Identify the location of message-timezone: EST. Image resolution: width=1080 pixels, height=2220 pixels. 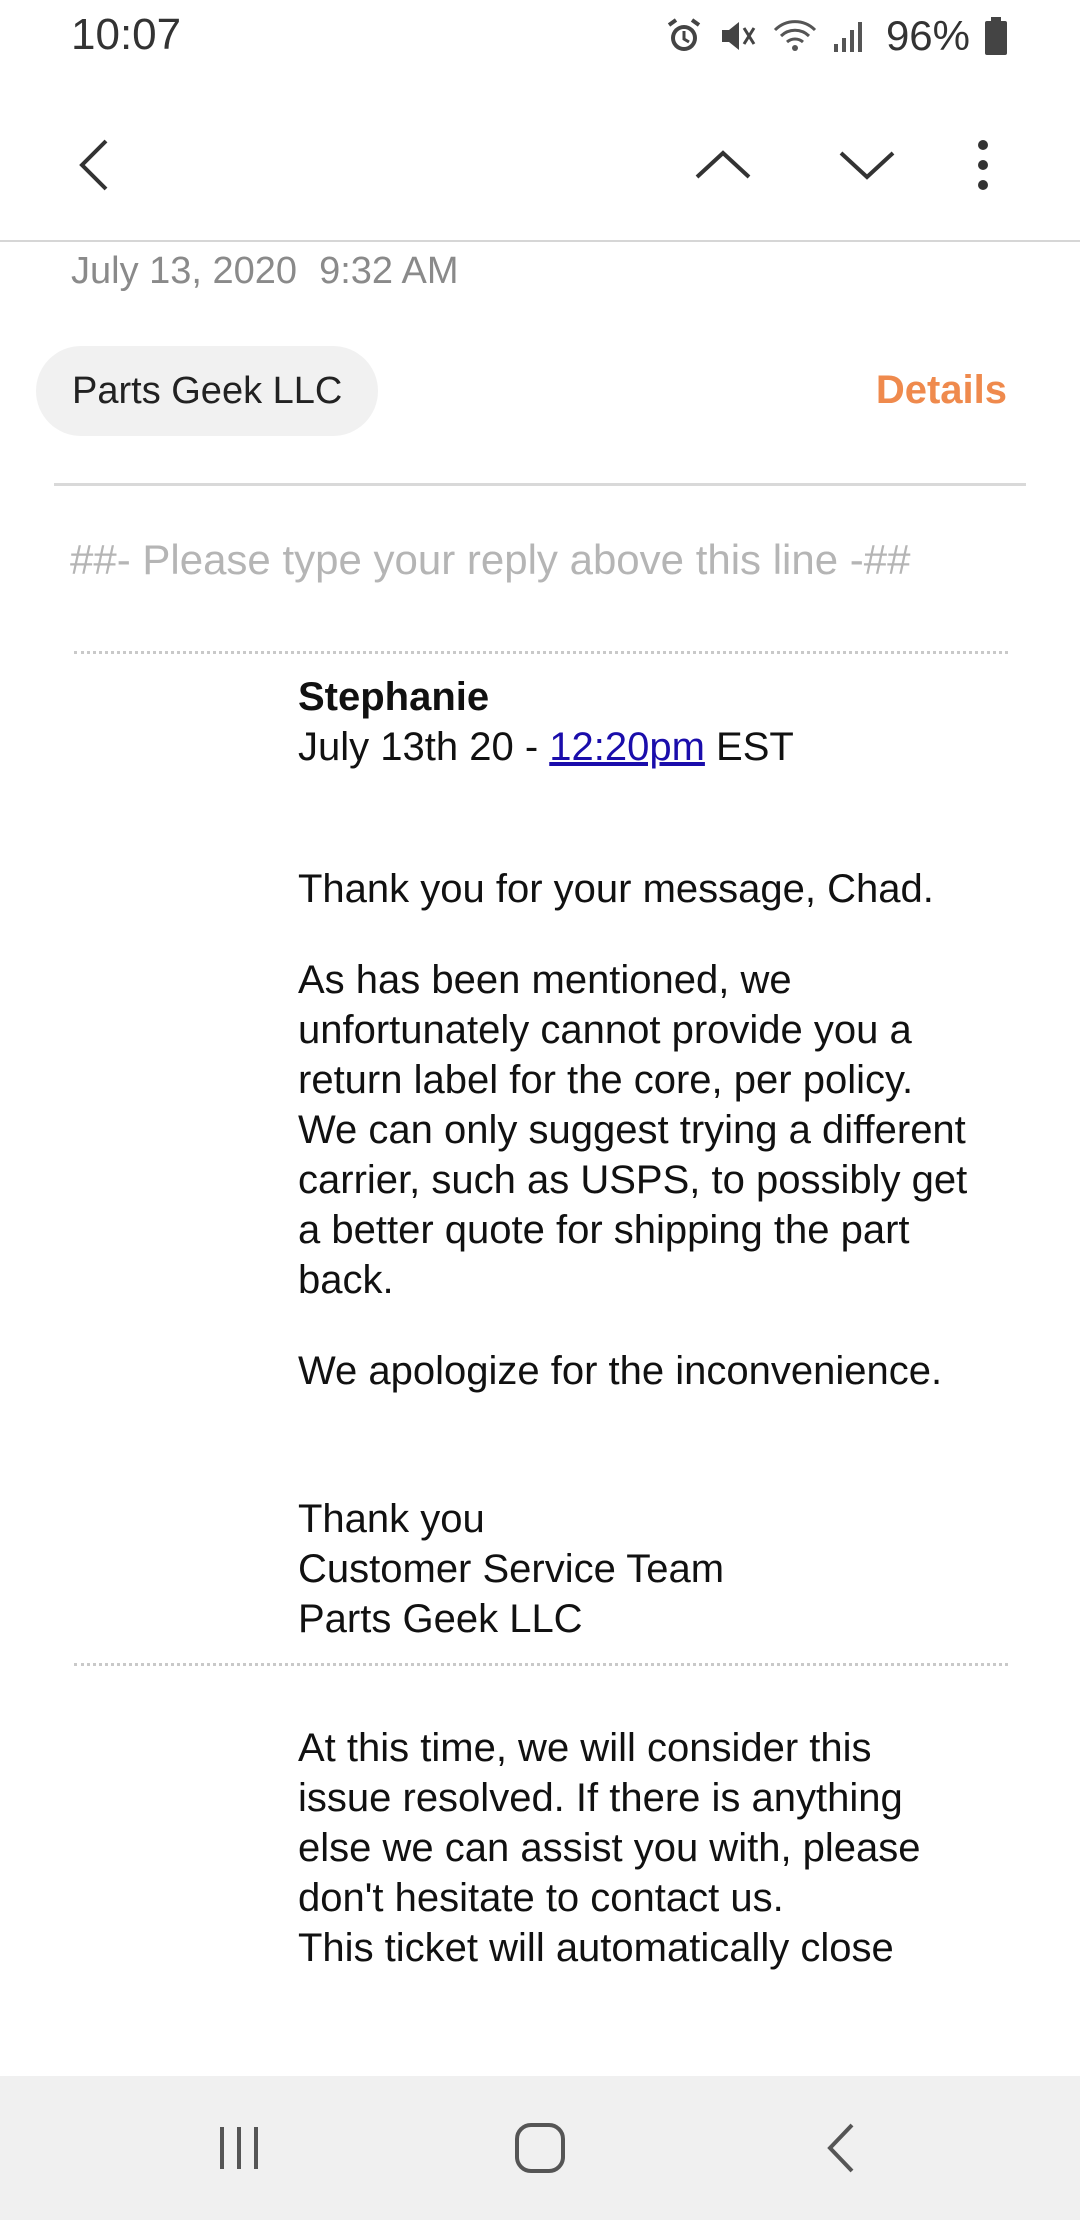
(749, 747).